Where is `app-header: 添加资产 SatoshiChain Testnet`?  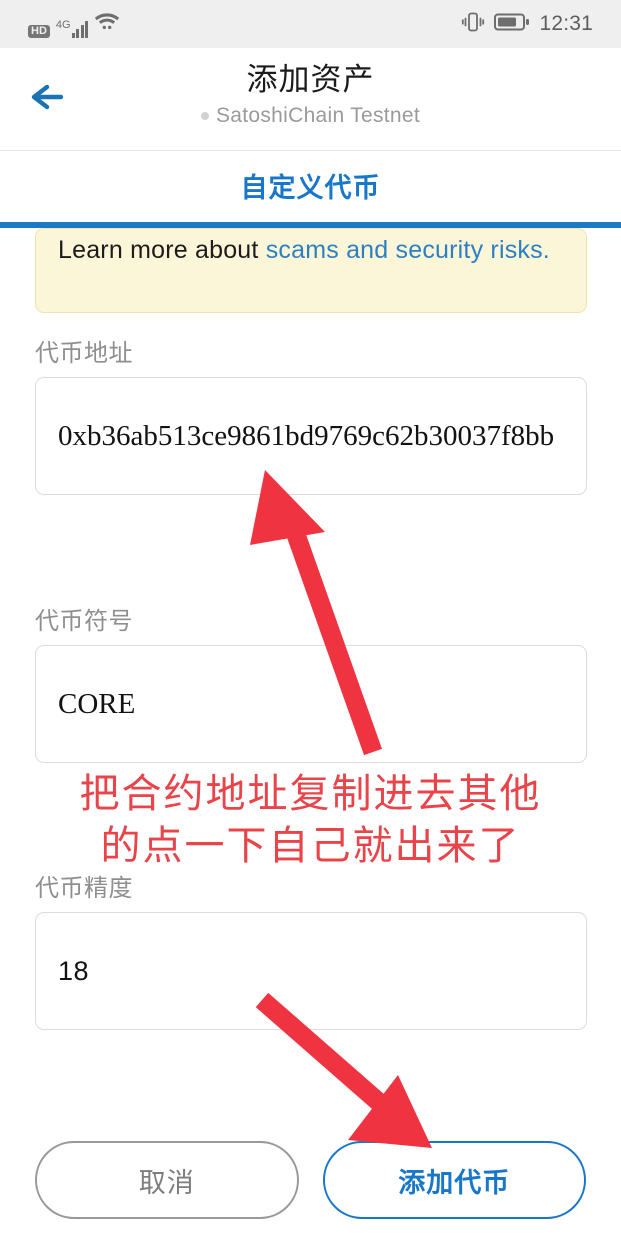 app-header: 添加资产 SatoshiChain Testnet is located at coordinates (310, 99).